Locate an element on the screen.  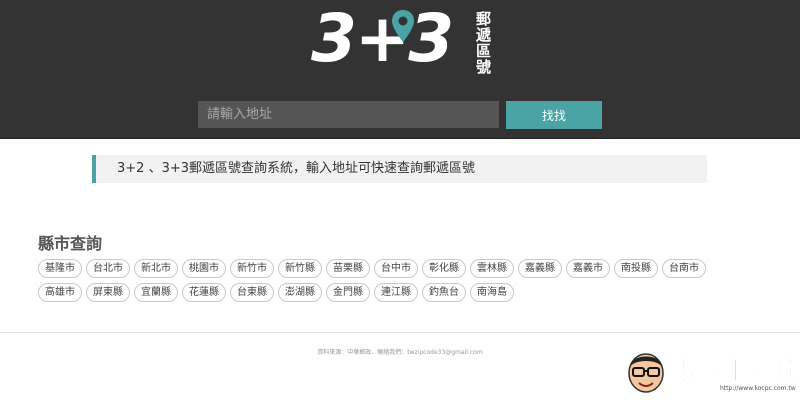
watermark-url: http://www.kocpc.com.tw is located at coordinates (758, 388).